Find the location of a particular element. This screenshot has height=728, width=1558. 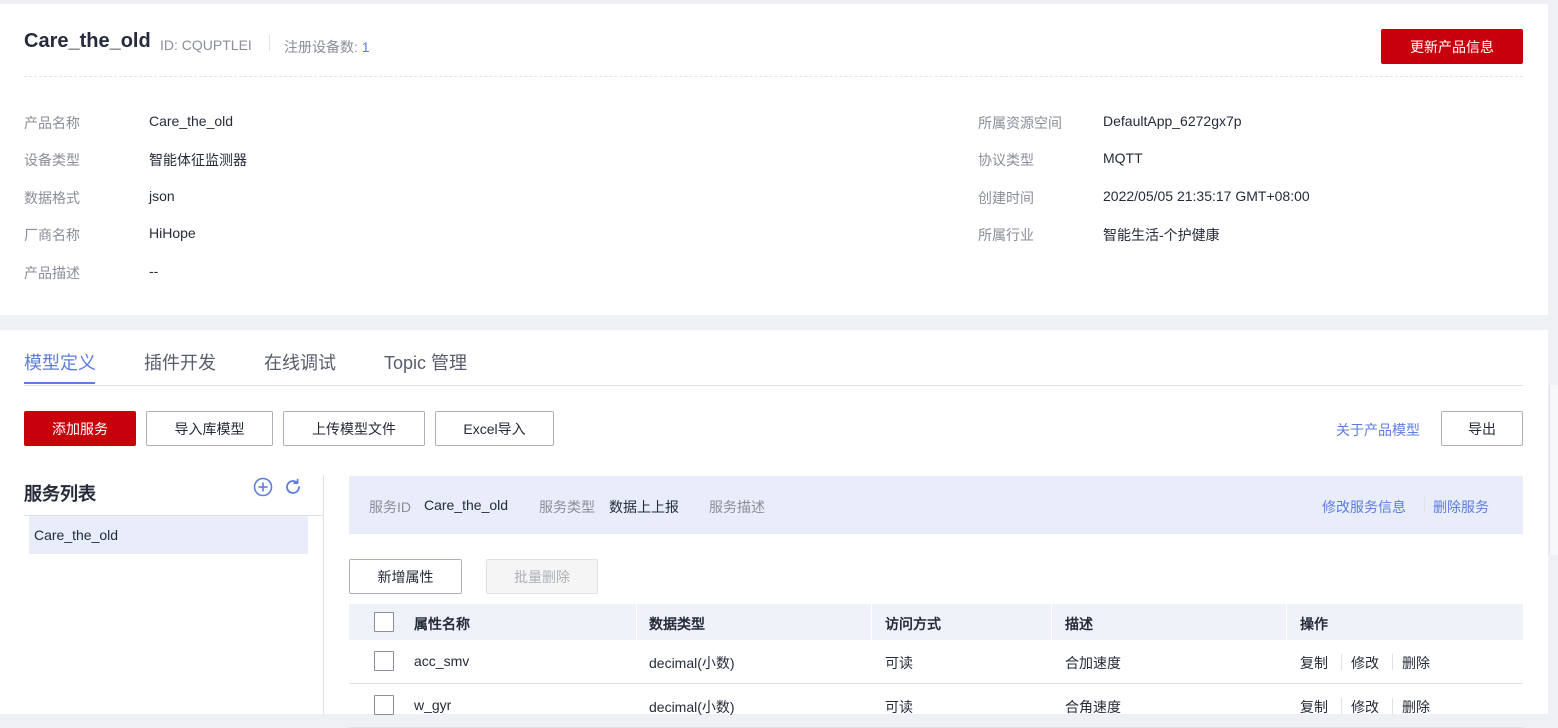

info-value-resource-space: DefaultApp_6272gx7p is located at coordinates (1172, 121).